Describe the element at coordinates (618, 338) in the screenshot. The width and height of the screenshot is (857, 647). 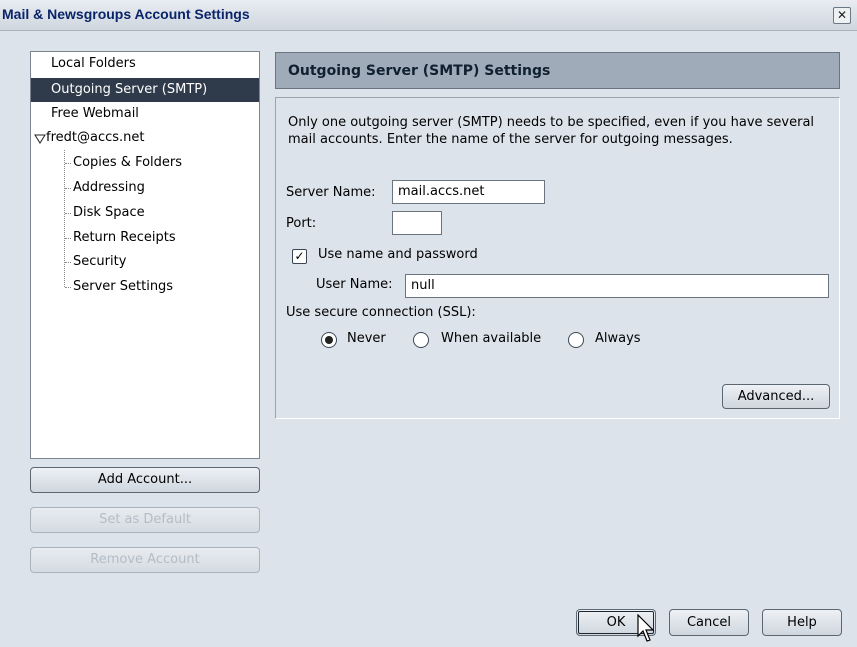
I see `ssl-always-label: Always` at that location.